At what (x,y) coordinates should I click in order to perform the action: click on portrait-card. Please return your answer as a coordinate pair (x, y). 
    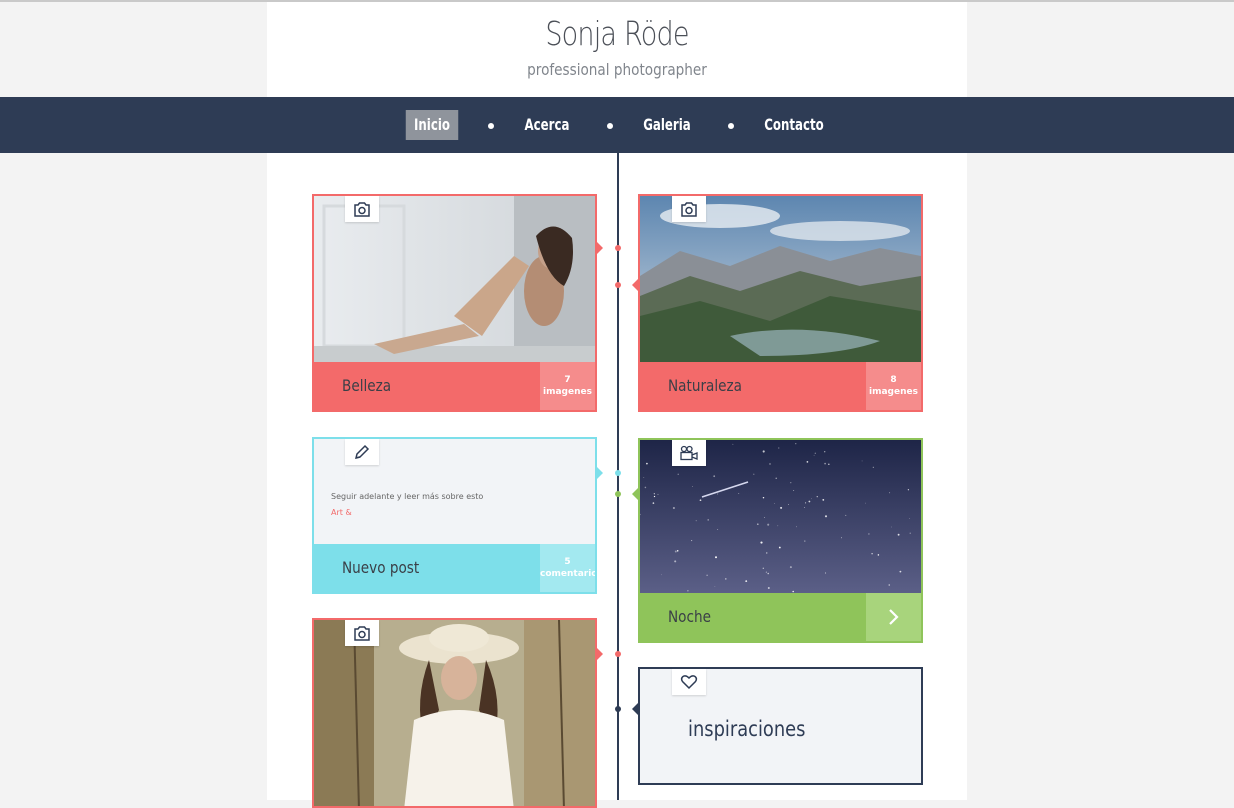
    Looking at the image, I should click on (454, 713).